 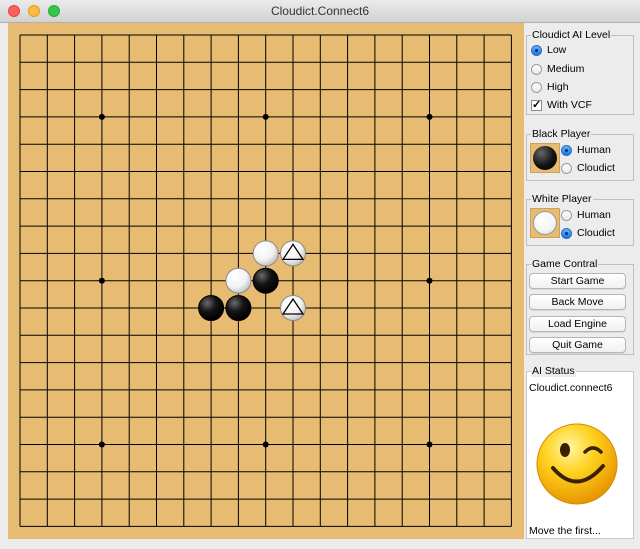 What do you see at coordinates (577, 281) in the screenshot?
I see `start-game-button: Start Game` at bounding box center [577, 281].